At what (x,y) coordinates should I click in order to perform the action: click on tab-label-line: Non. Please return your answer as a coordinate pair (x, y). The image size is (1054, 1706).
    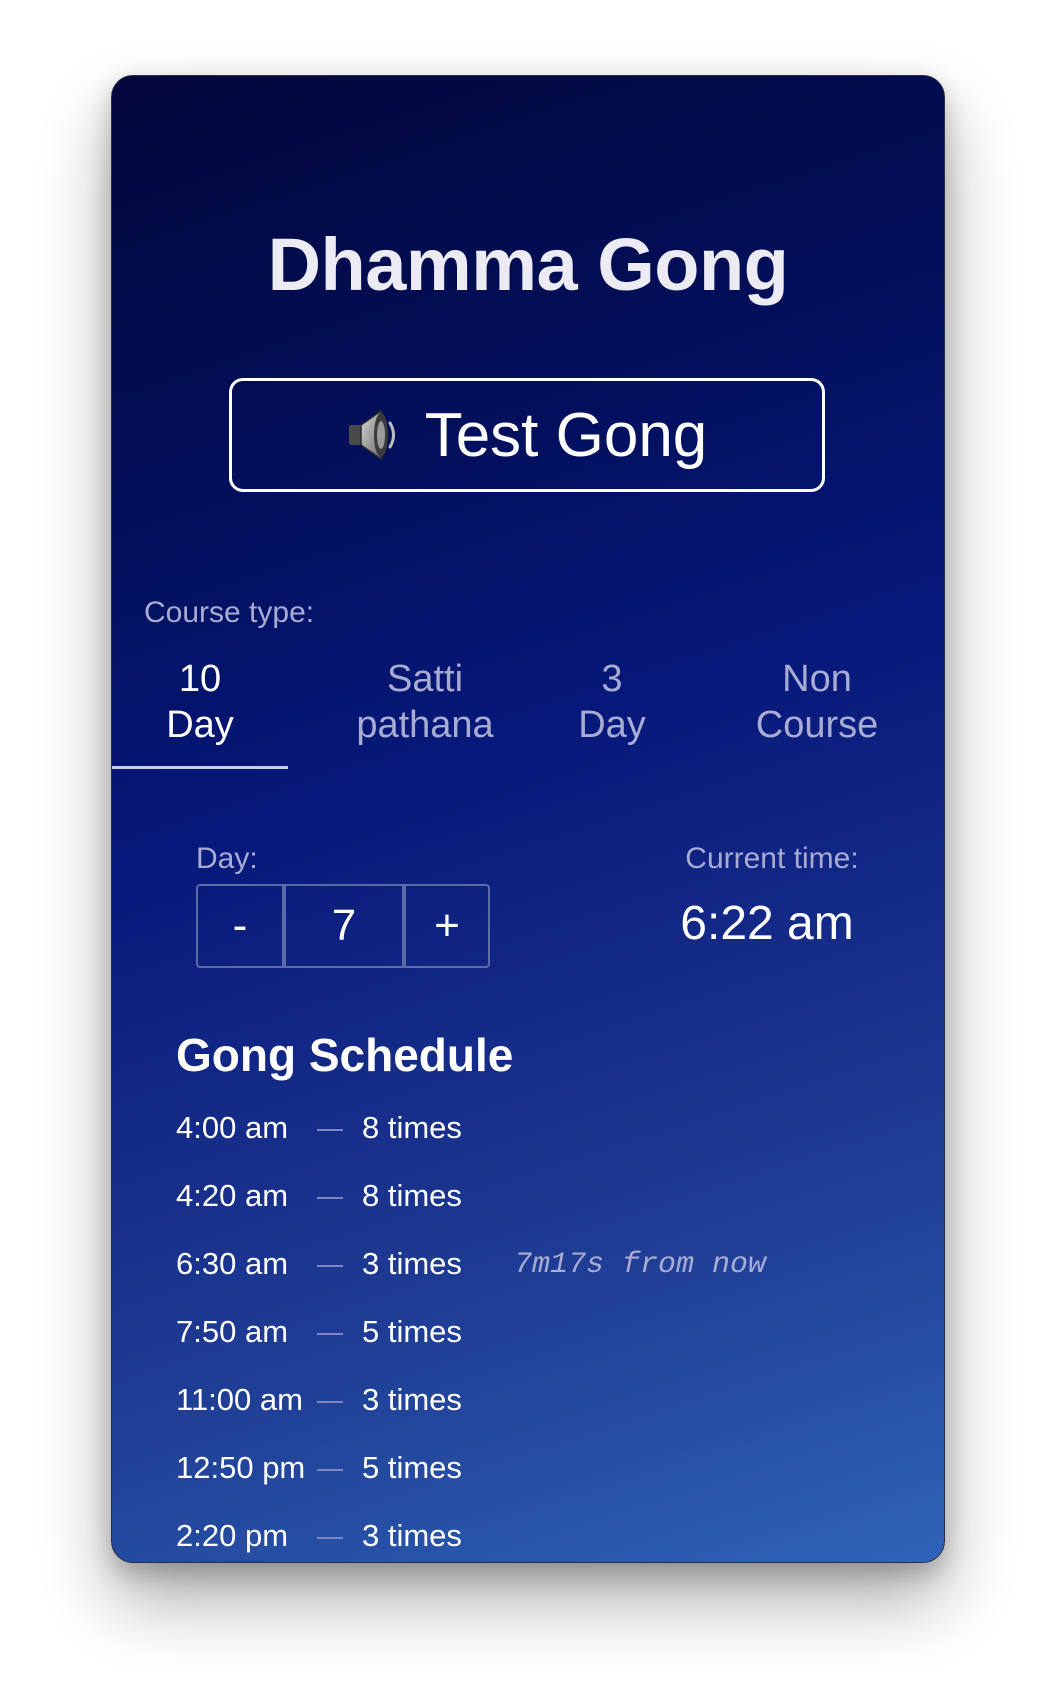
    Looking at the image, I should click on (817, 679).